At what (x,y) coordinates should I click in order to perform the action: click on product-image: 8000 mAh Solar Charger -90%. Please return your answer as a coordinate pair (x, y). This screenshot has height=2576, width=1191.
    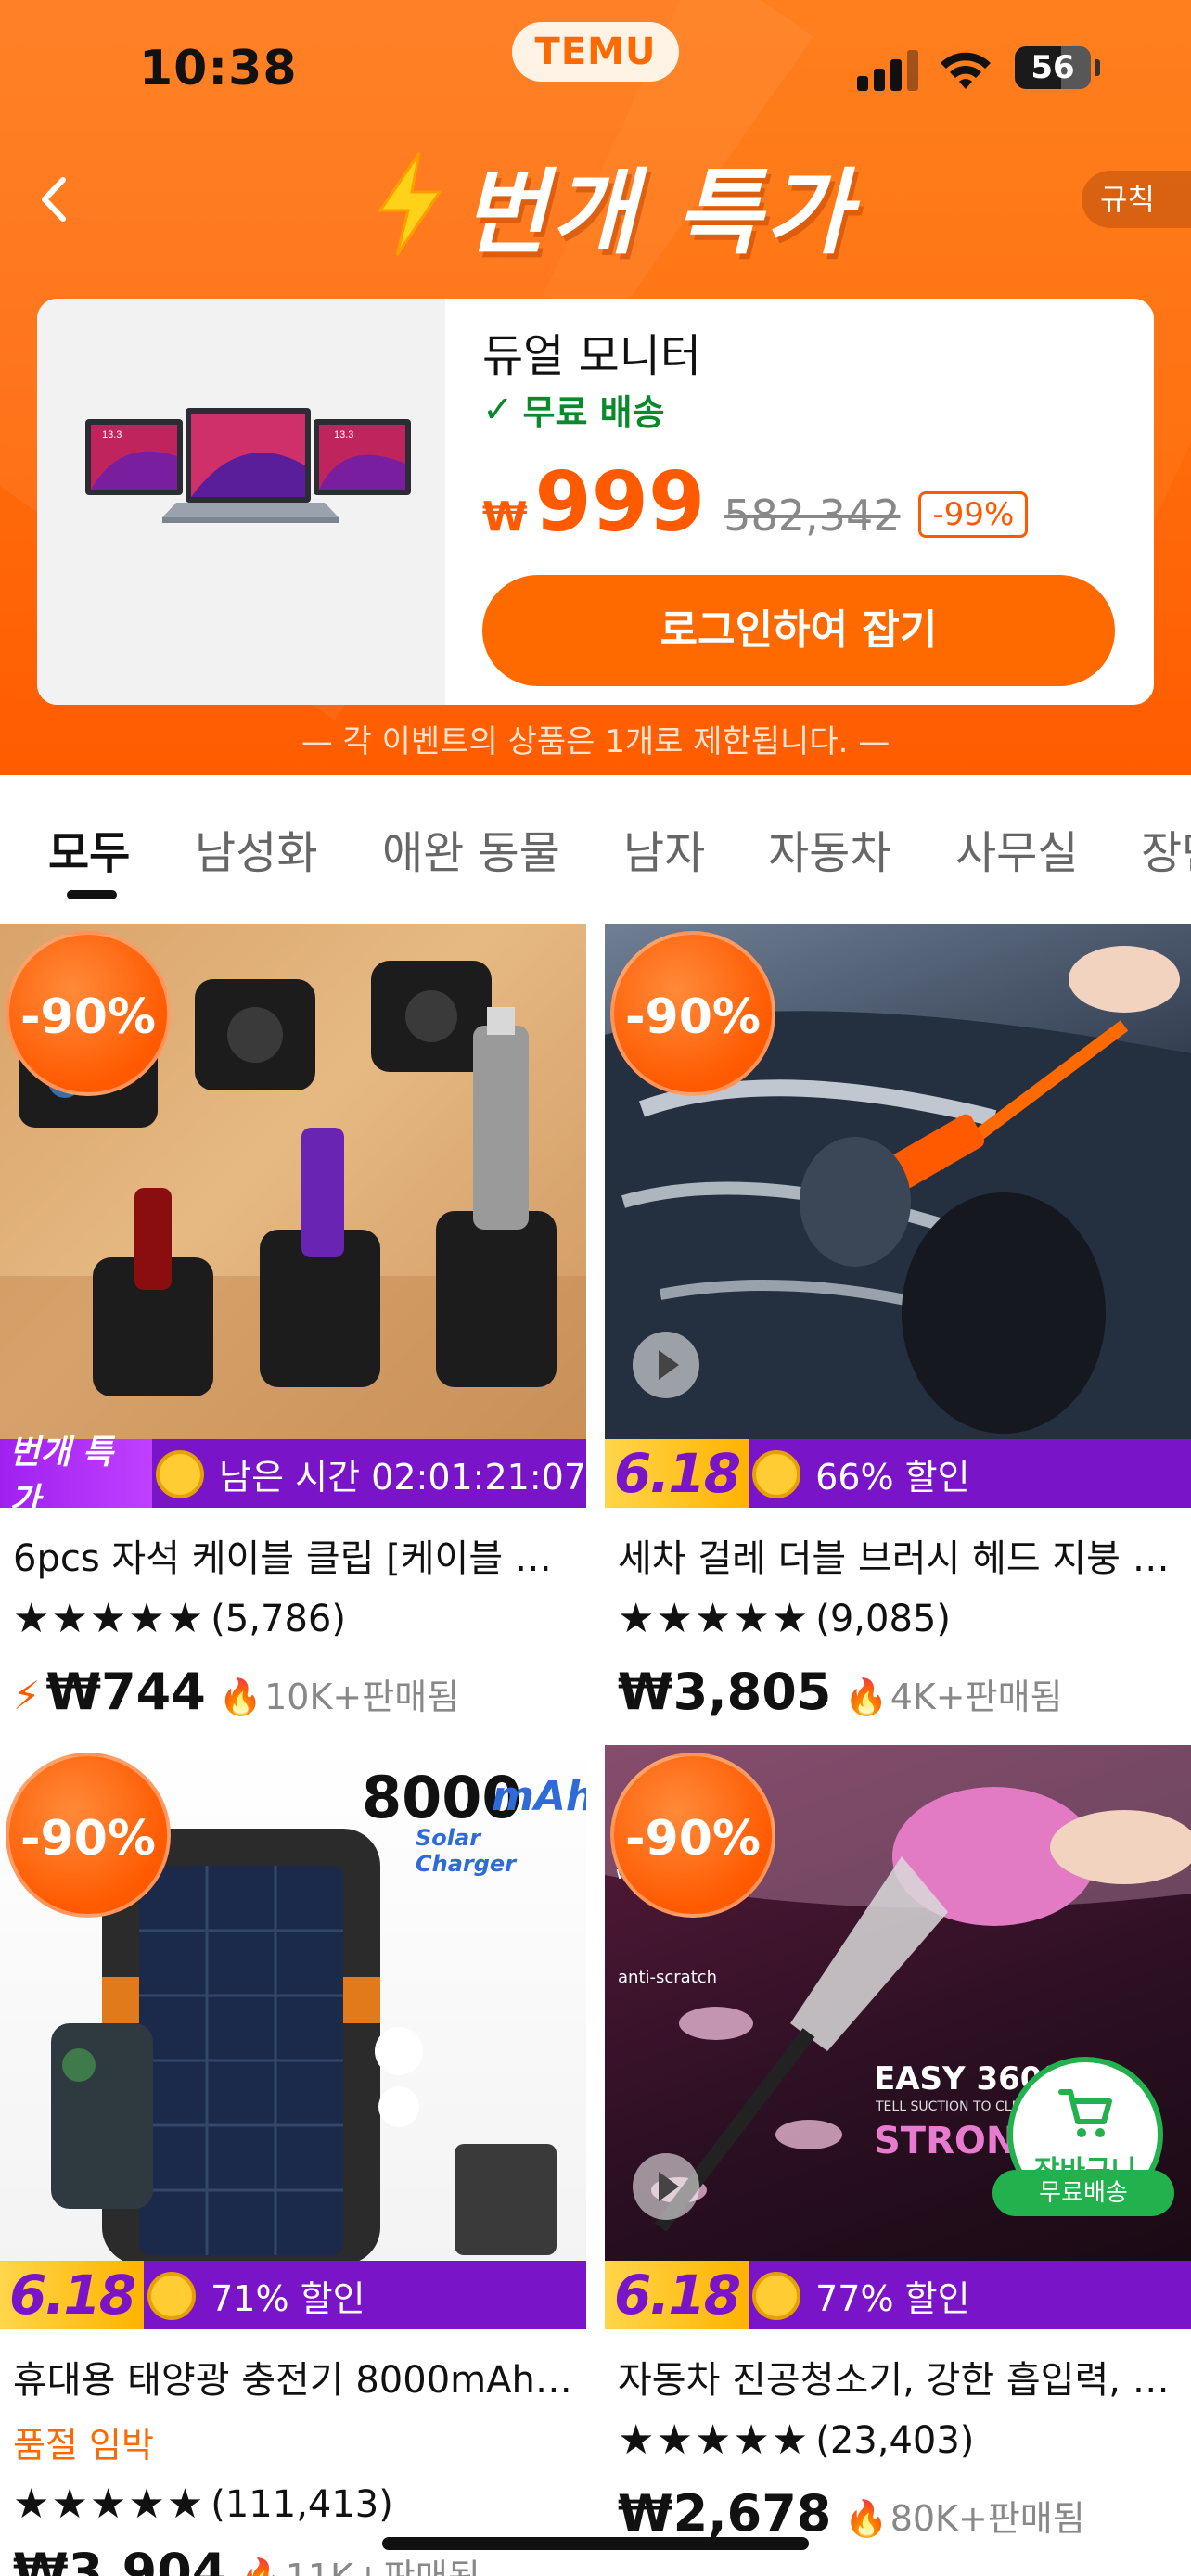
    Looking at the image, I should click on (293, 2003).